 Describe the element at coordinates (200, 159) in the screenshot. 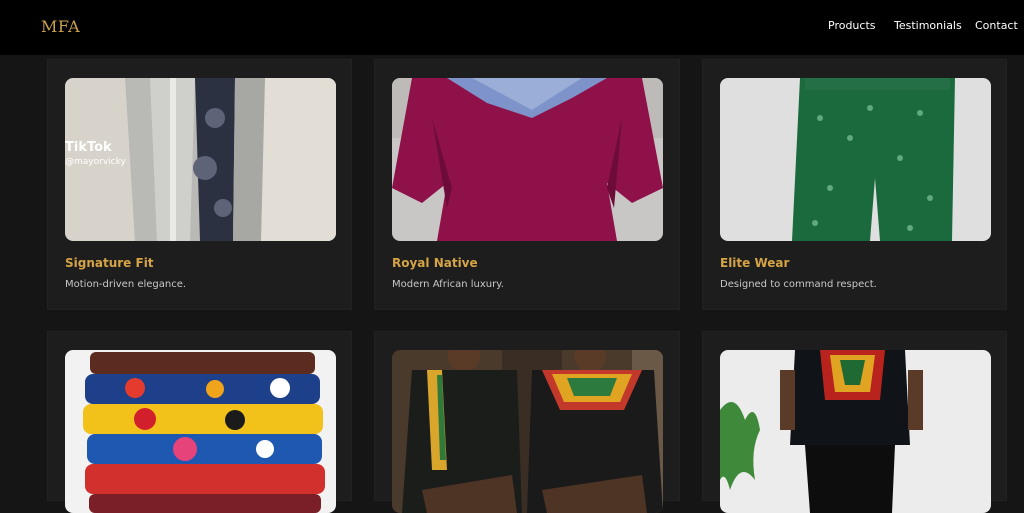

I see `product-image: TikTok @mayorvicky` at that location.